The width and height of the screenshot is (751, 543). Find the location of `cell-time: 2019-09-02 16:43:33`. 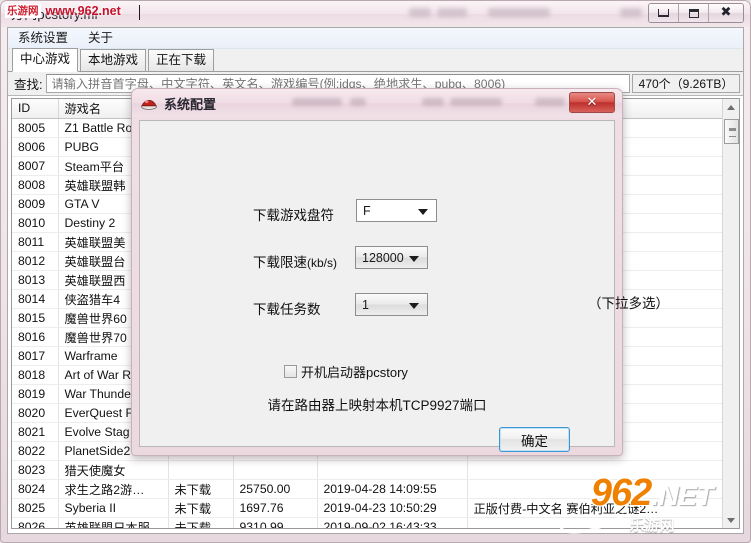

cell-time: 2019-09-02 16:43:33 is located at coordinates (392, 522).